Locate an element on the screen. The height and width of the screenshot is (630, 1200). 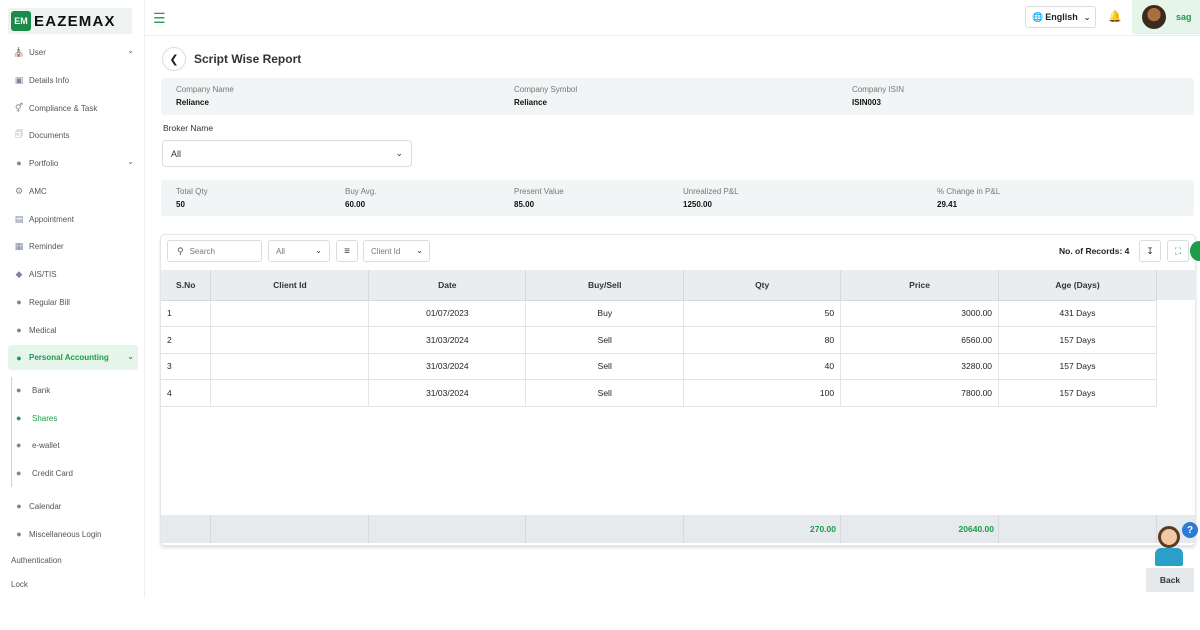
sidebar-item-calendar: ● Calendar is located at coordinates (73, 506).